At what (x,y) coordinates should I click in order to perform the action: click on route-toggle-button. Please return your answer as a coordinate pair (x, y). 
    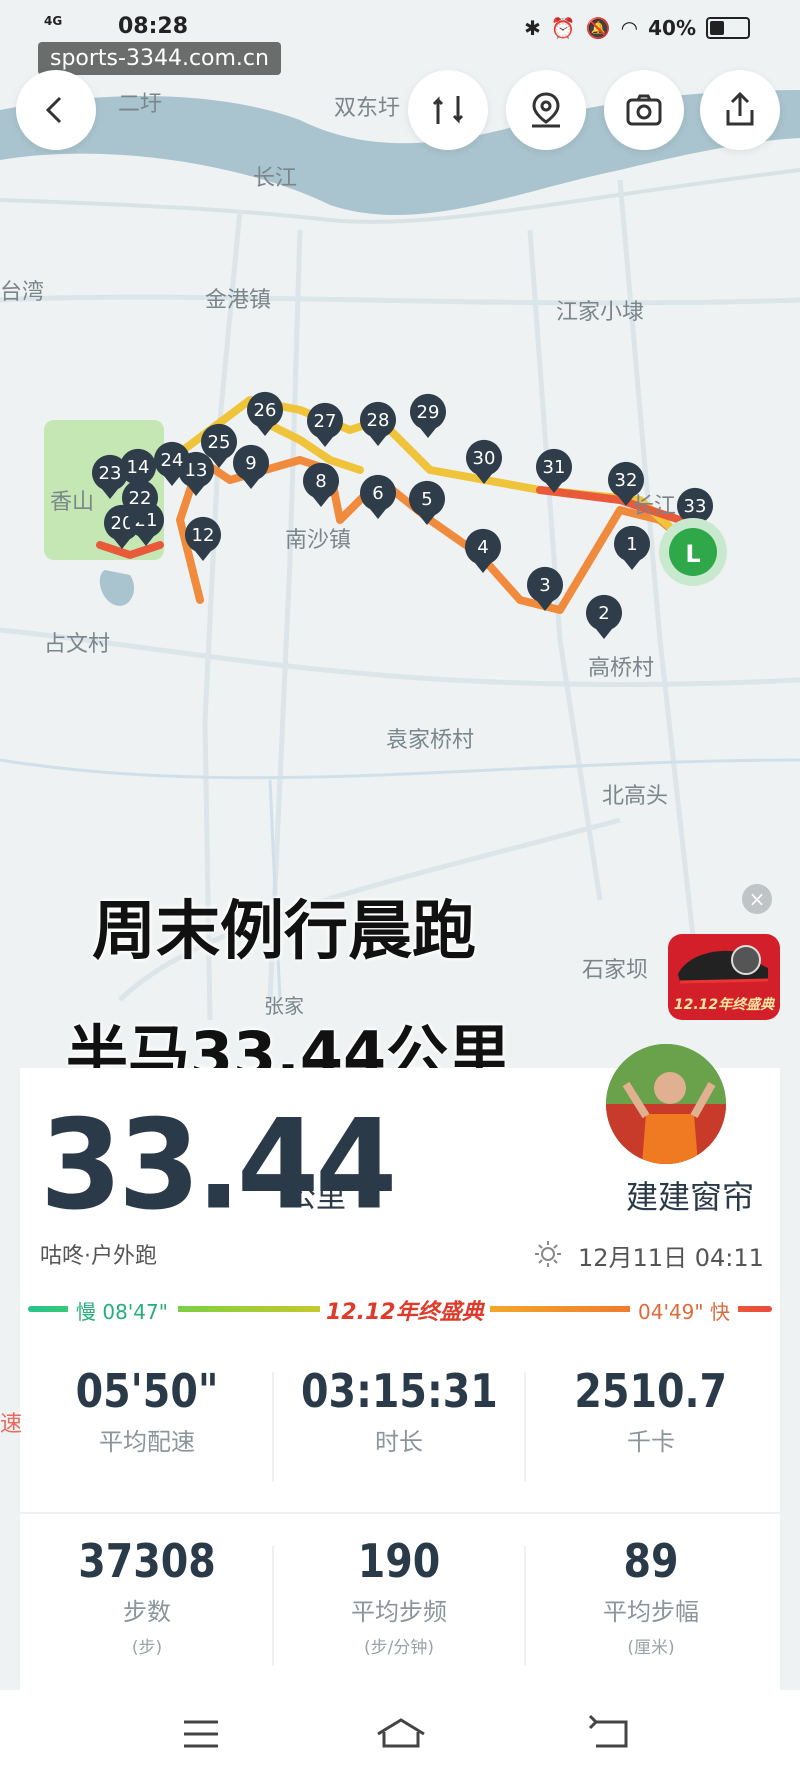
    Looking at the image, I should click on (448, 110).